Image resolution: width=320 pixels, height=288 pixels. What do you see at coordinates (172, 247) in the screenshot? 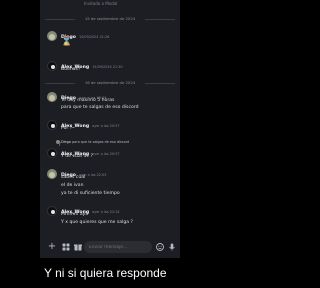
I see `microphone-icon` at bounding box center [172, 247].